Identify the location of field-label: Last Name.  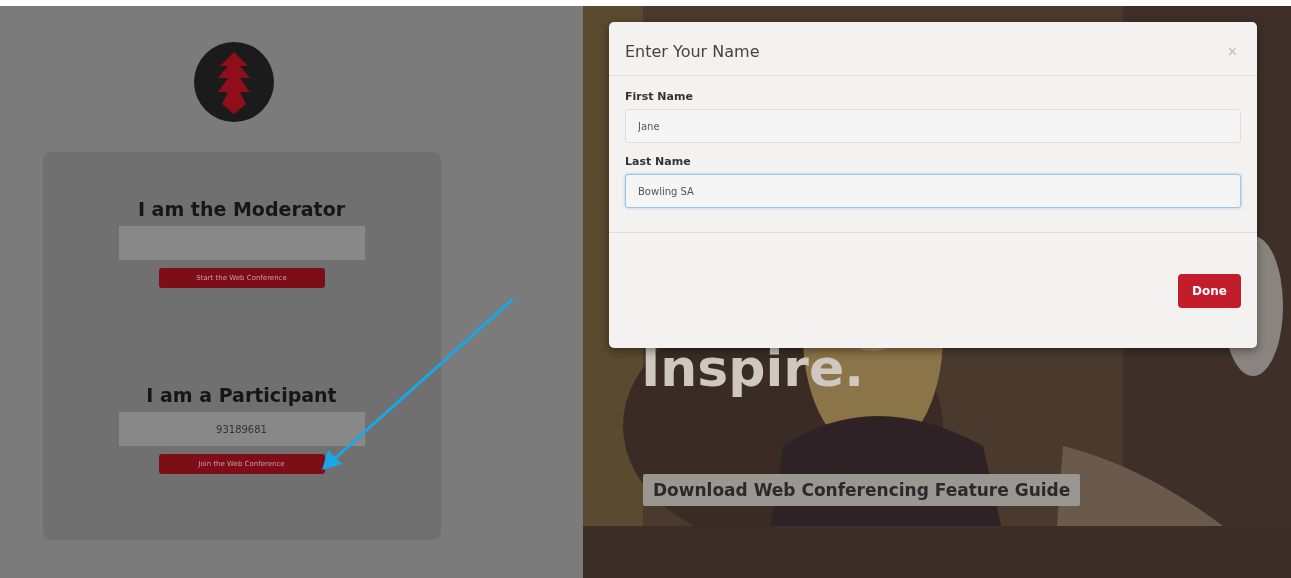
(658, 161).